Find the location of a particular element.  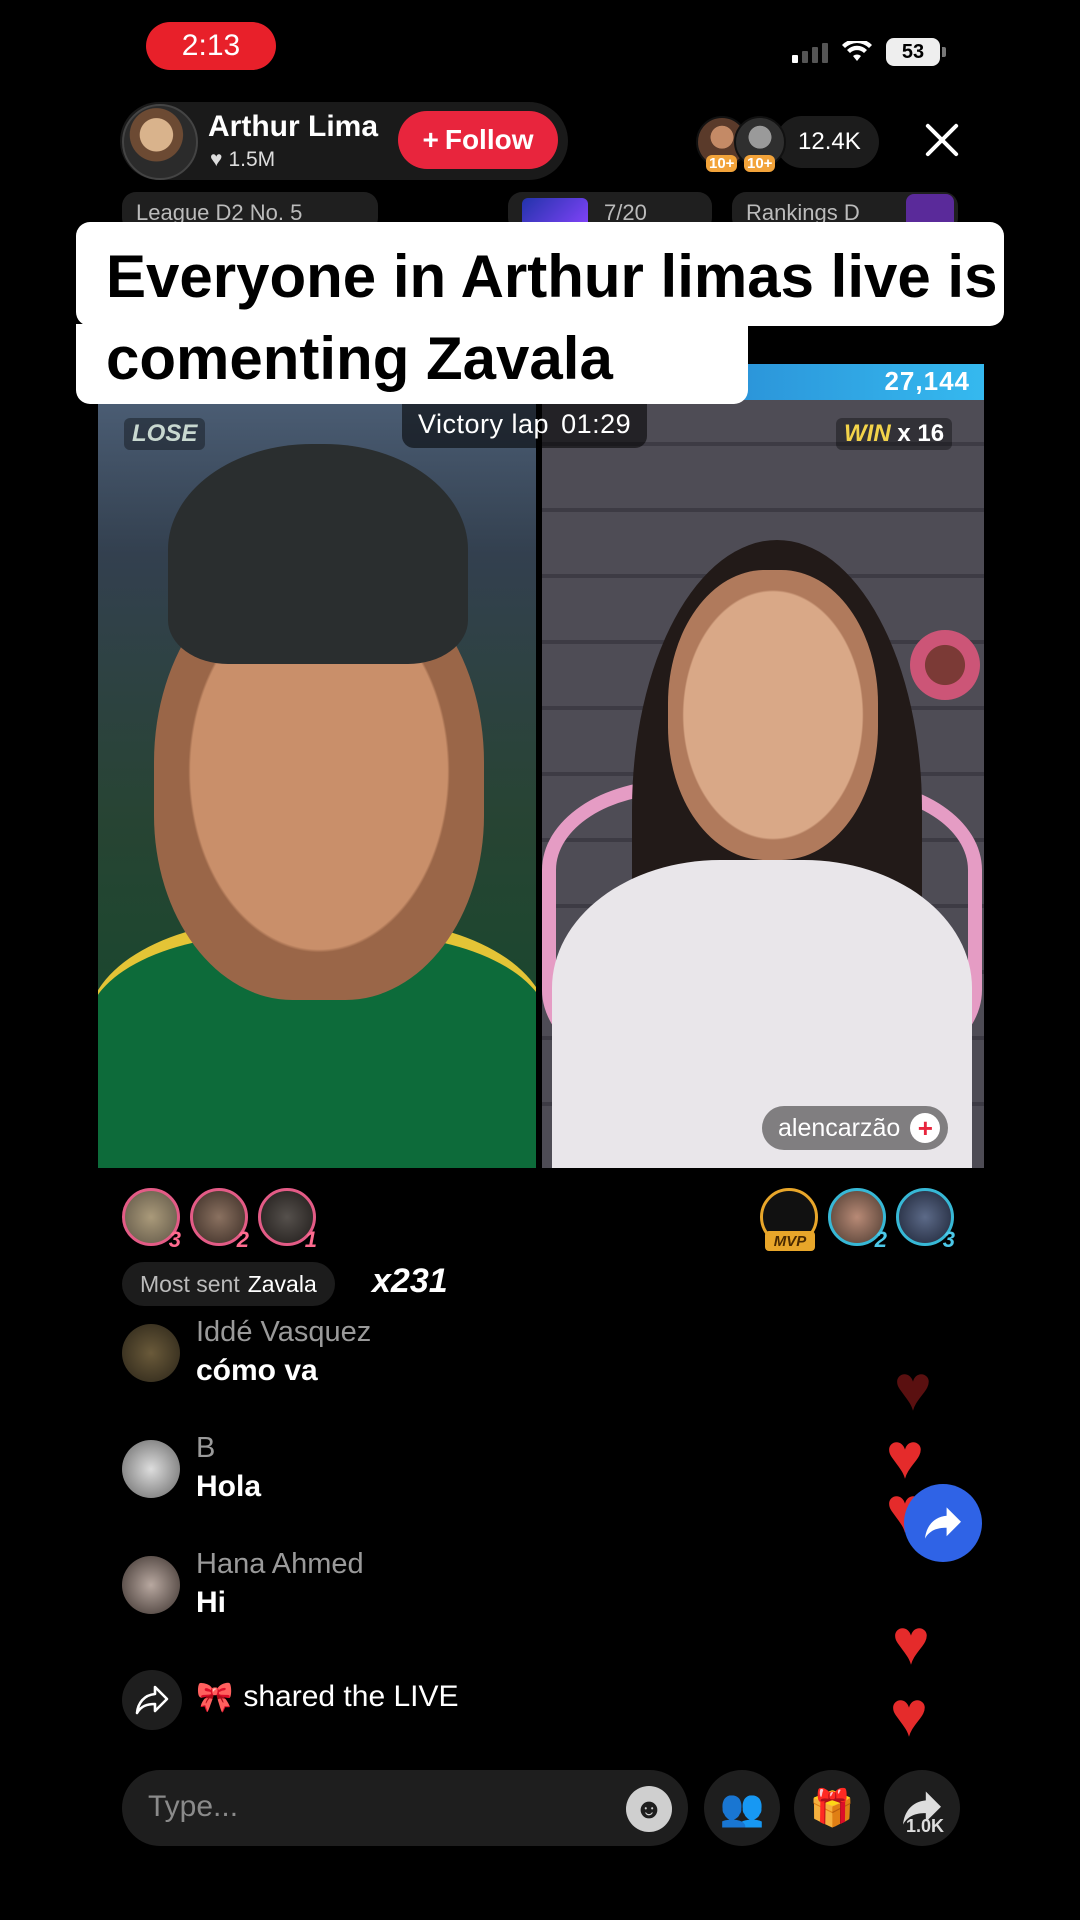

host-top-gifters: 3 2 1 is located at coordinates (219, 1220).